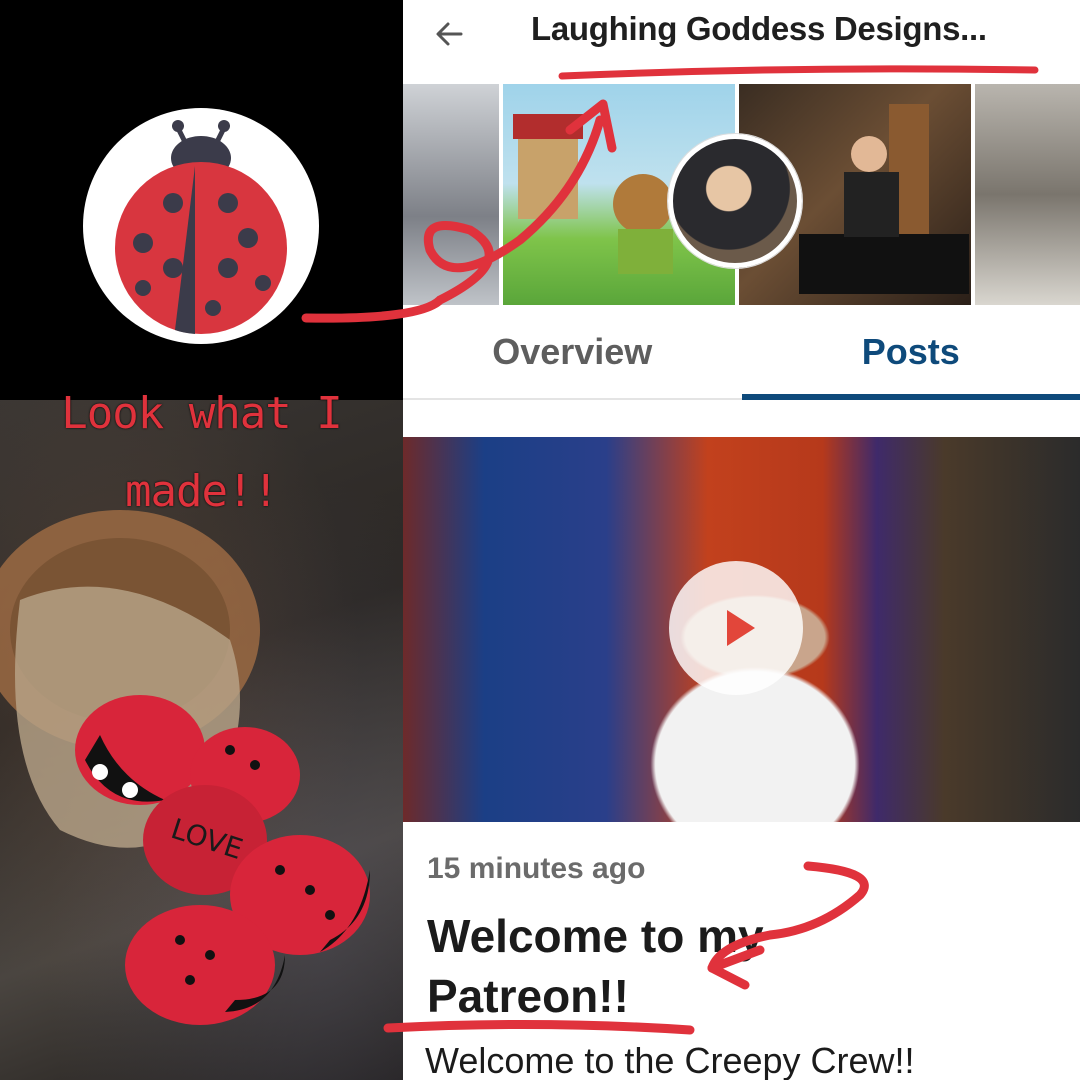  I want to click on arrow-left-icon, so click(449, 34).